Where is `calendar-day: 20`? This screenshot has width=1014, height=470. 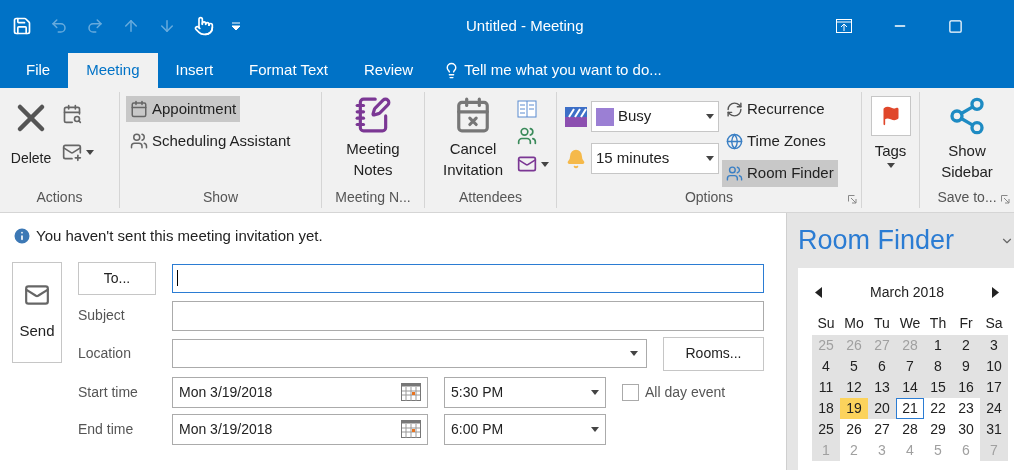 calendar-day: 20 is located at coordinates (882, 408).